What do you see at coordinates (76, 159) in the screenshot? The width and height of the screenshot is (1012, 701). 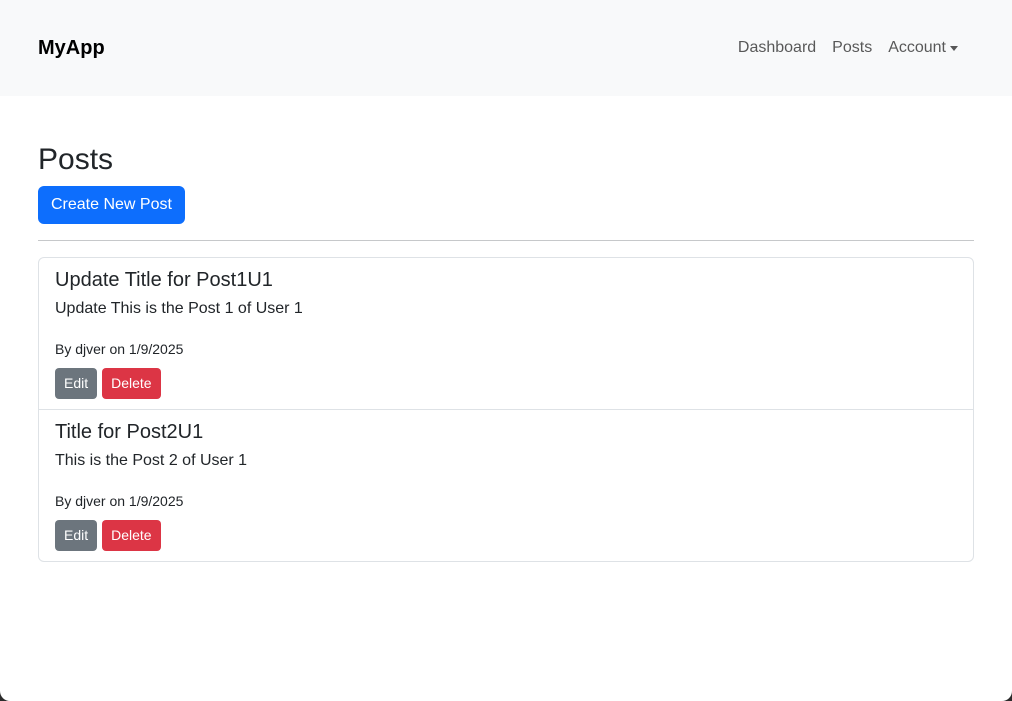 I see `page-title: Posts` at bounding box center [76, 159].